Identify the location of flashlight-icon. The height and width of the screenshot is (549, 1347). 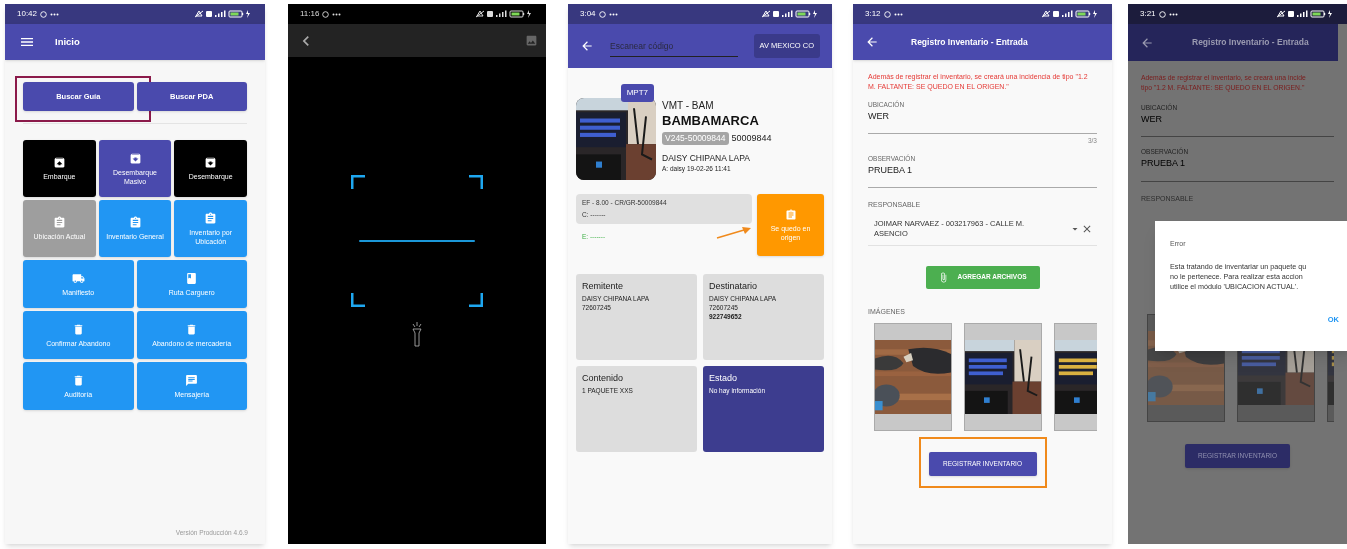
(417, 334).